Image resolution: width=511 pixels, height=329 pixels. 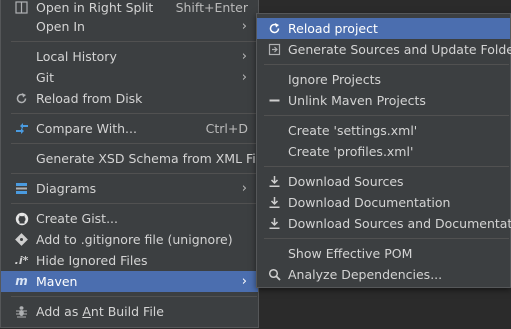 What do you see at coordinates (383, 28) in the screenshot?
I see `submenu-item-reload-project: Reload project` at bounding box center [383, 28].